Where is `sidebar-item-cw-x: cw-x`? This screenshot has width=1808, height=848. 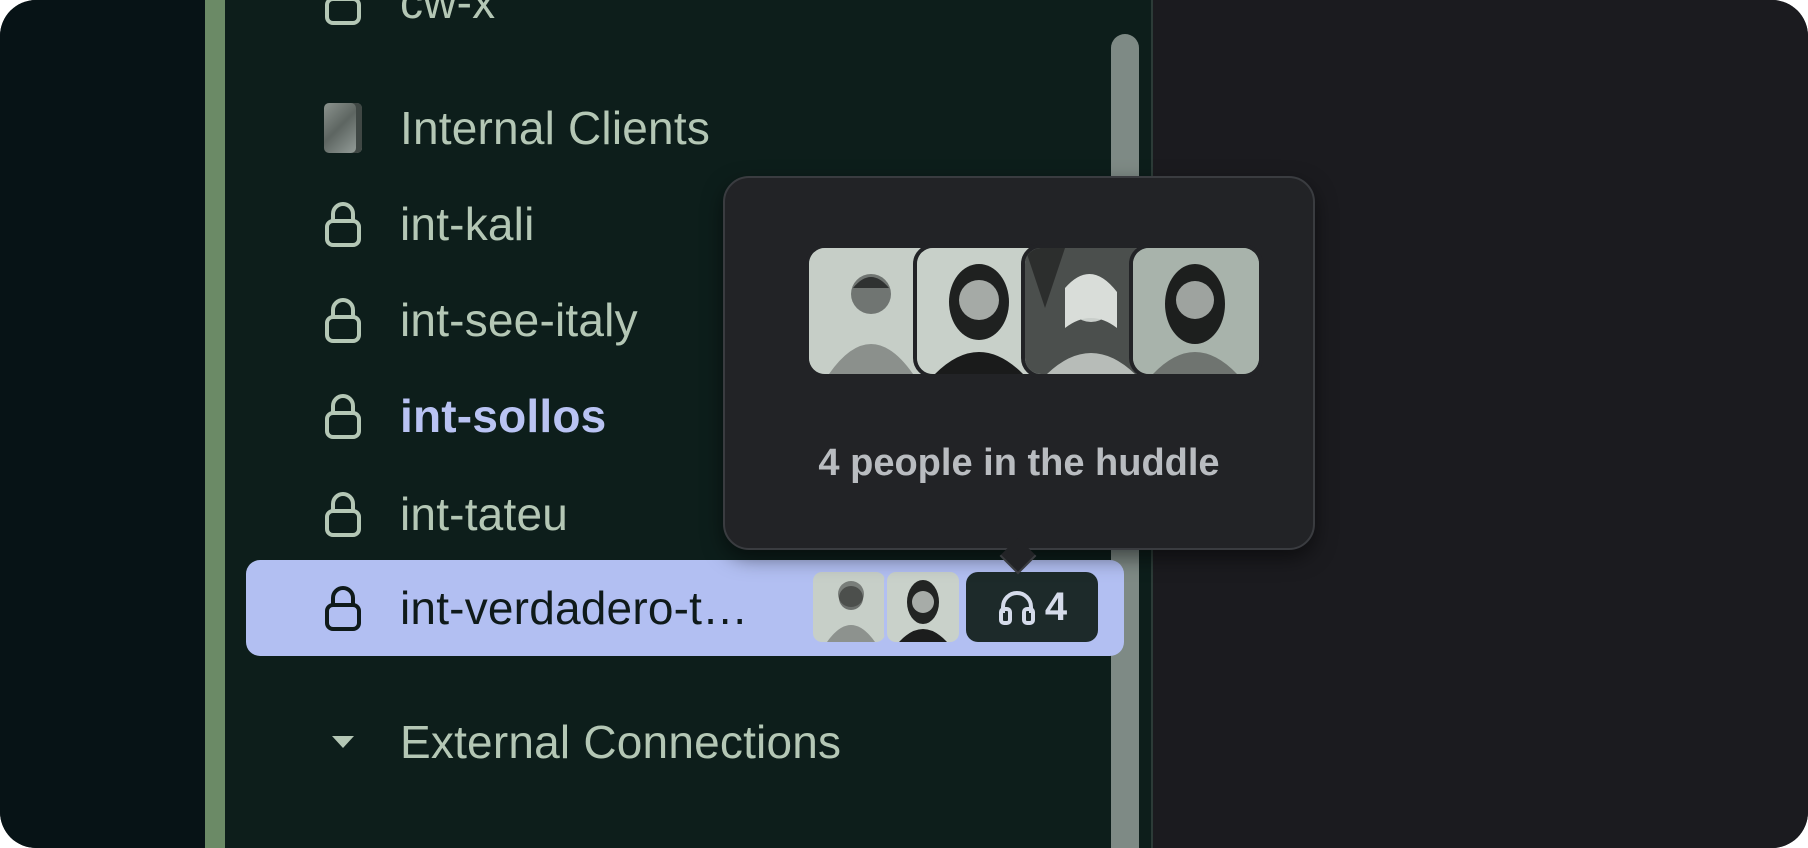
sidebar-item-cw-x: cw-x is located at coordinates (686, 25).